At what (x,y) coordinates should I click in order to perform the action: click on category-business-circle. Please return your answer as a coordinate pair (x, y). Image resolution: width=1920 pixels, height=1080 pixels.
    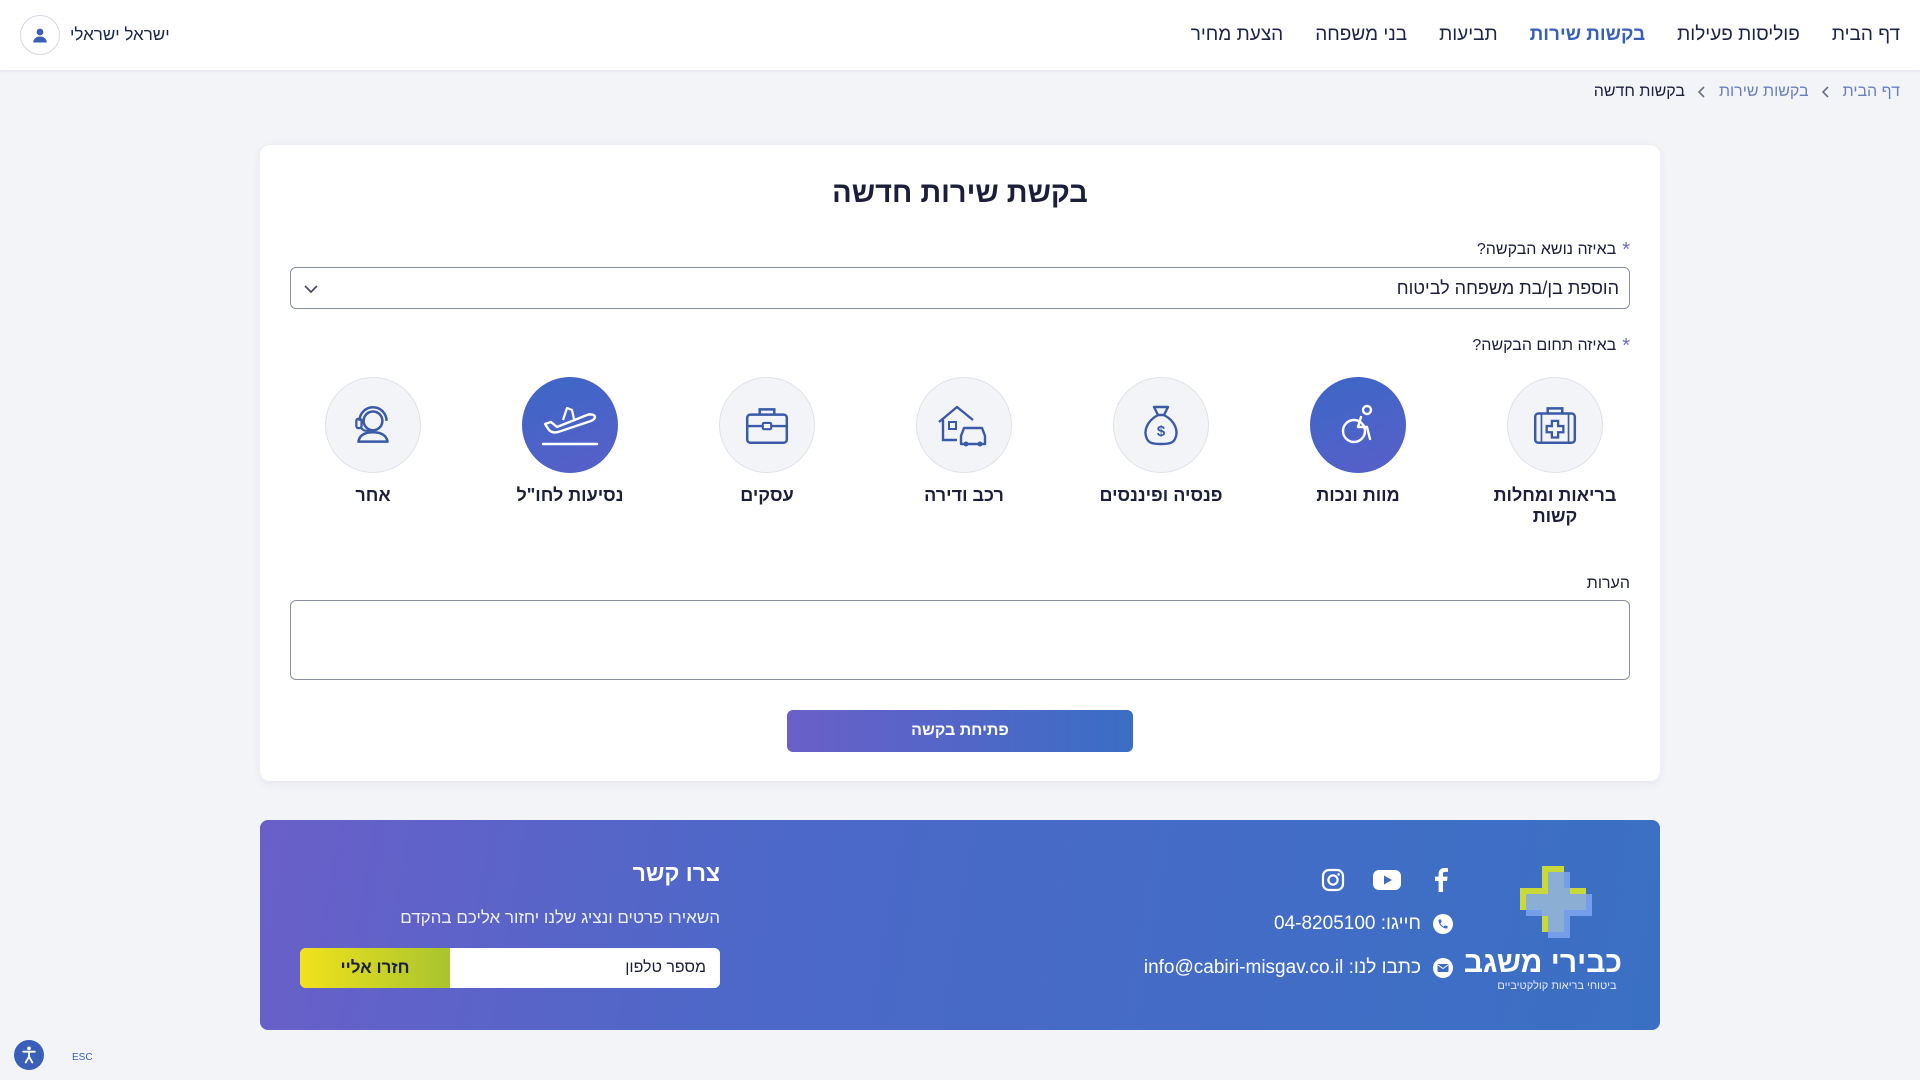
    Looking at the image, I should click on (767, 425).